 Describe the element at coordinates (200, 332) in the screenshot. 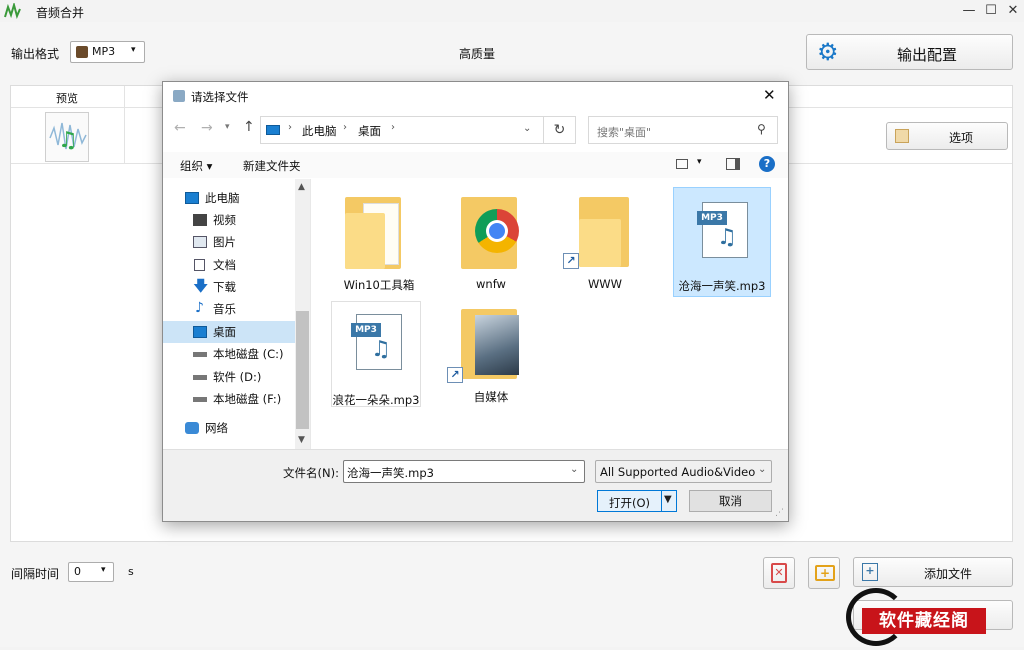

I see `desktop-icon` at that location.